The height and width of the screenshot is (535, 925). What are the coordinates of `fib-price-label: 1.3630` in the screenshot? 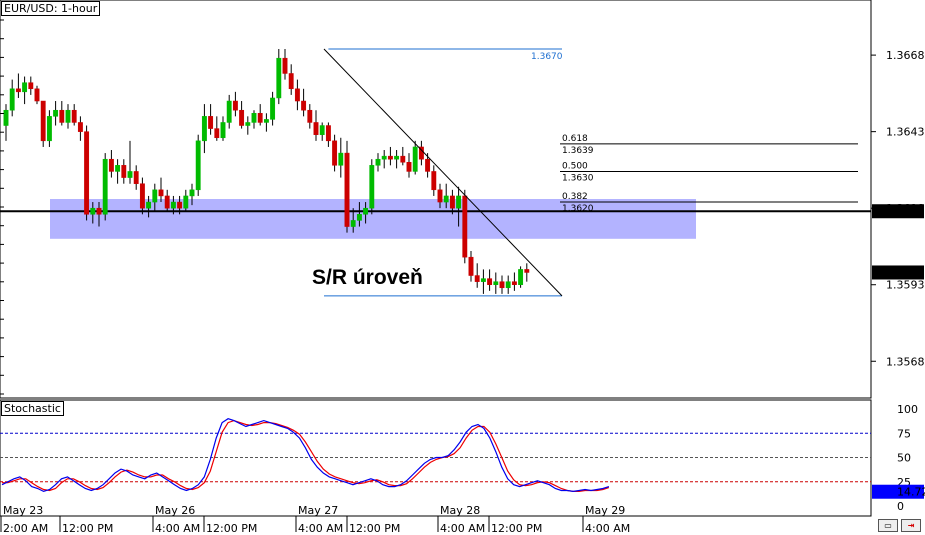 It's located at (578, 178).